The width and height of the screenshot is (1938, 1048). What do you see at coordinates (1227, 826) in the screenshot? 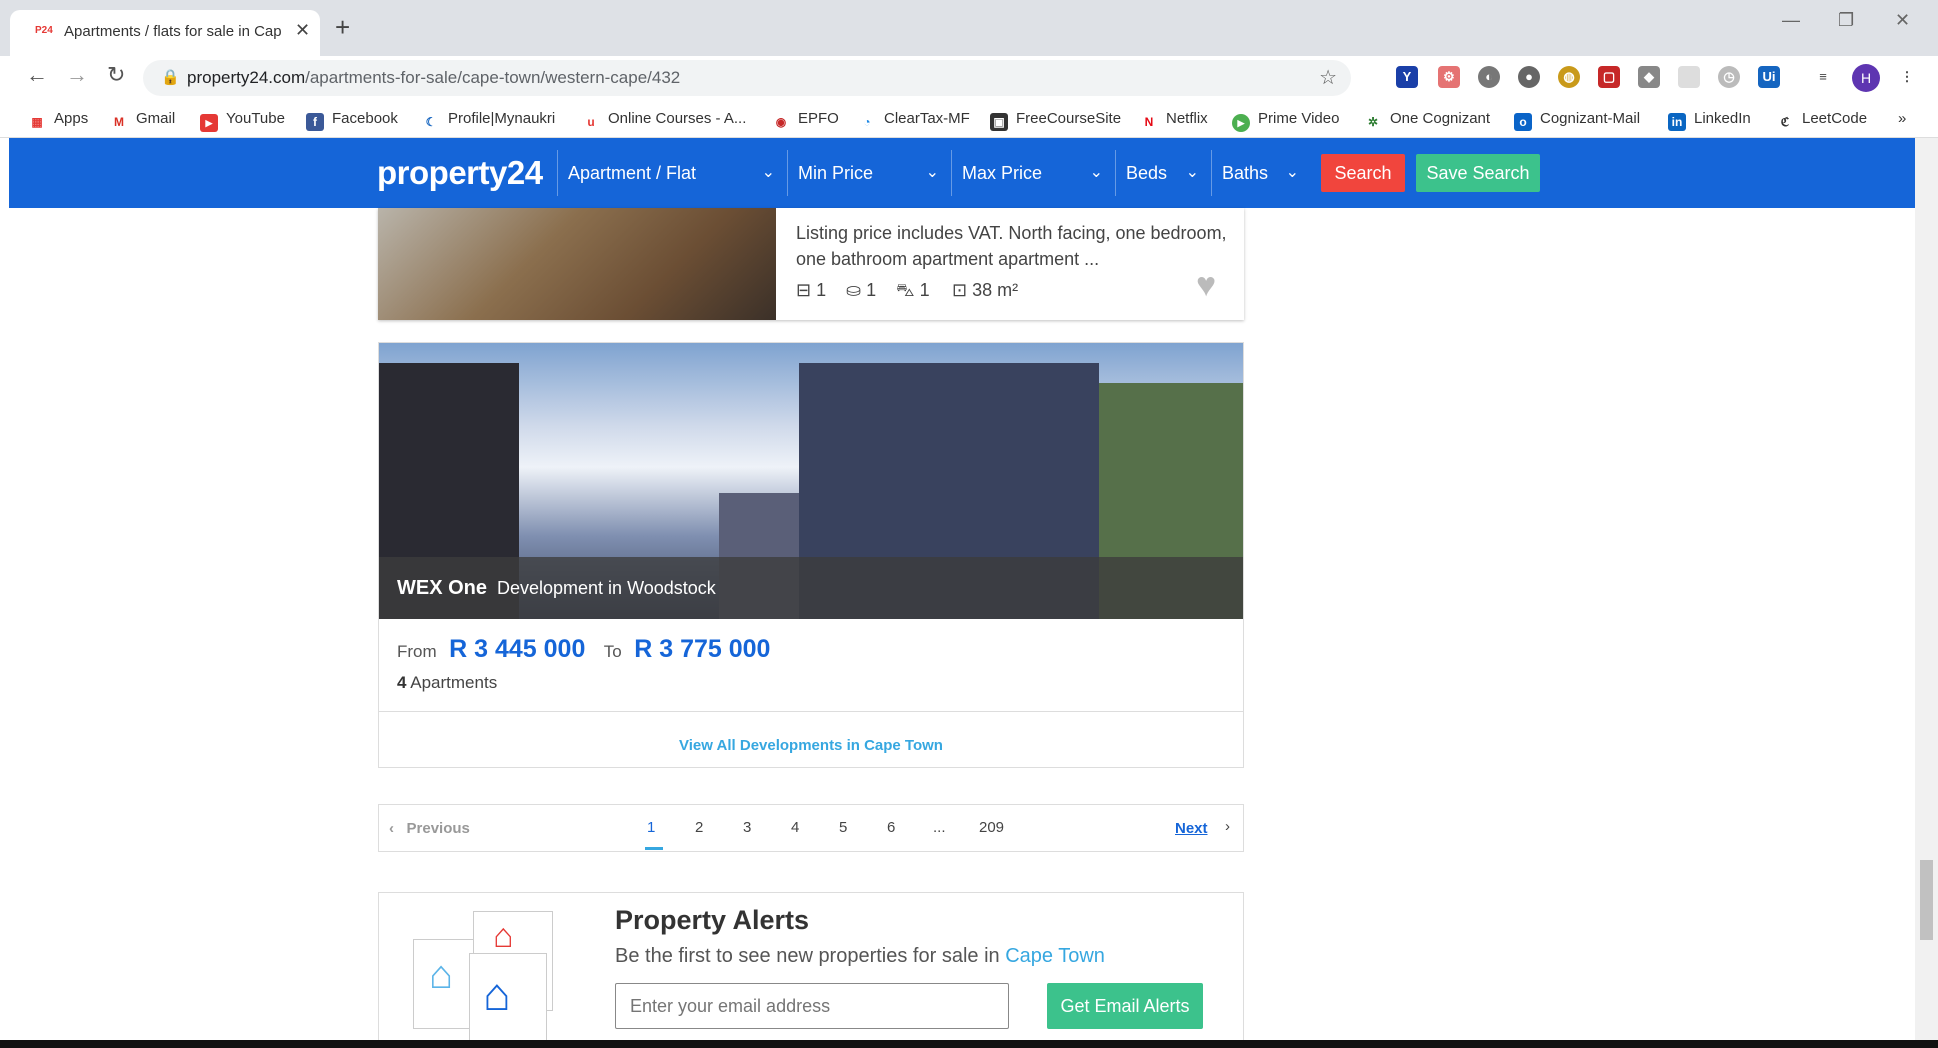
I see `chevron-right-icon: ›` at bounding box center [1227, 826].